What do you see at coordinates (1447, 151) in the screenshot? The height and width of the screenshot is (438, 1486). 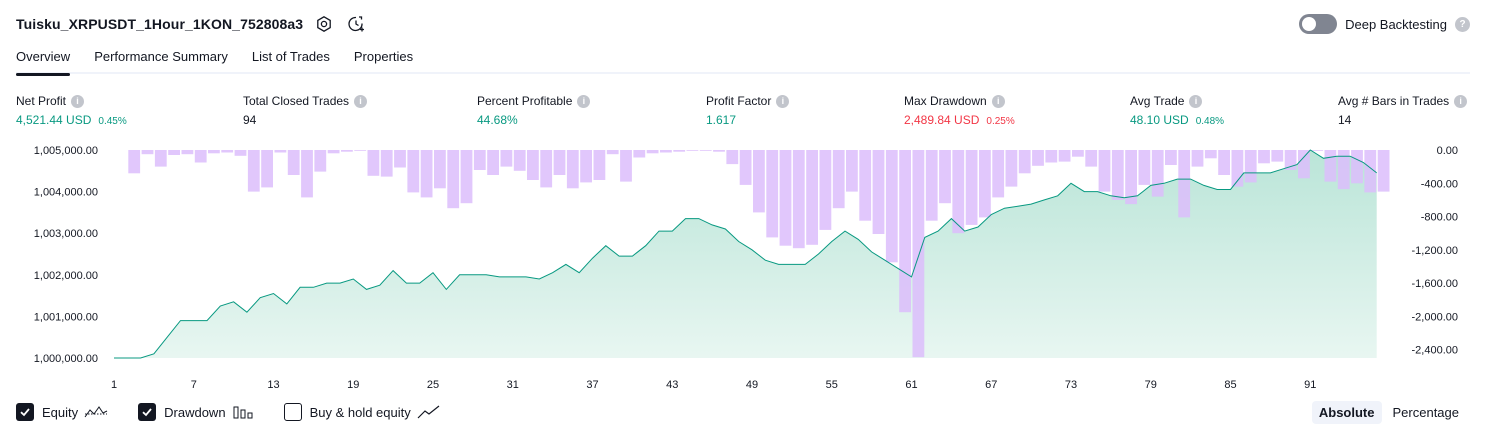 I see `y-right-tick-label: 0.00` at bounding box center [1447, 151].